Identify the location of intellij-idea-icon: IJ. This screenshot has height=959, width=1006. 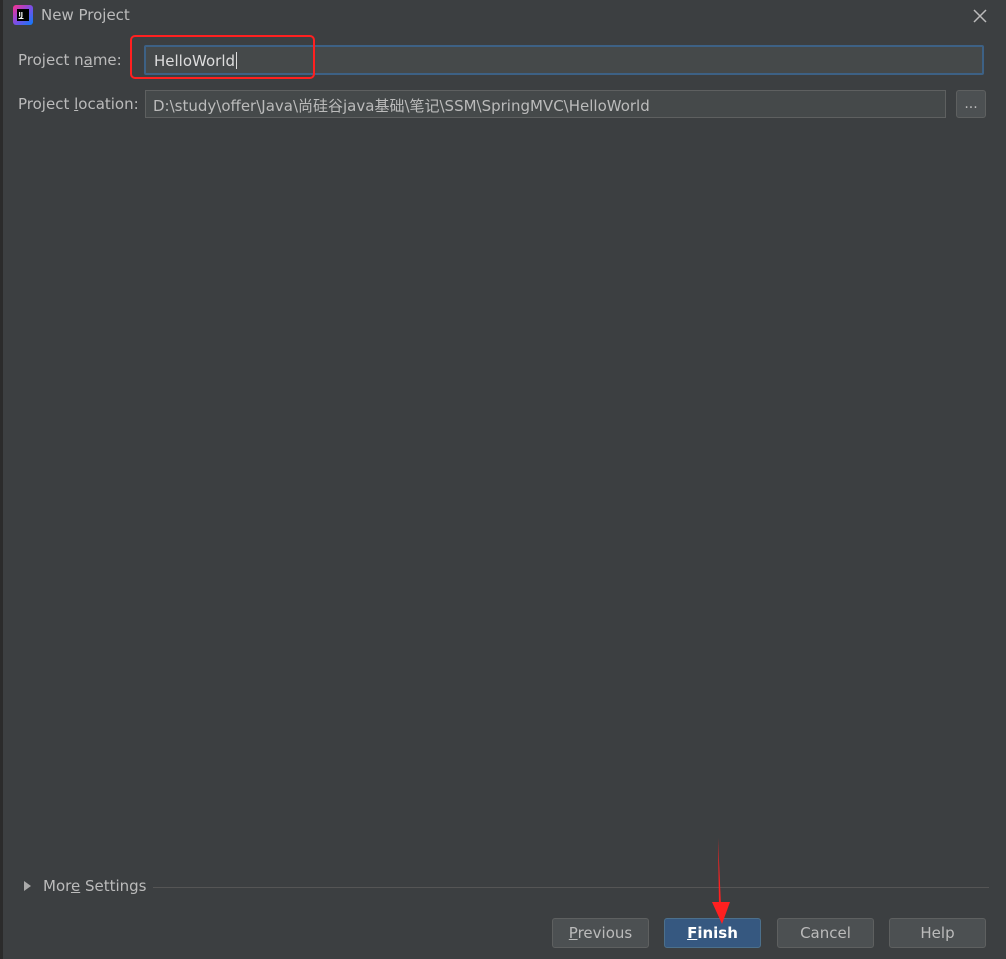
(23, 15).